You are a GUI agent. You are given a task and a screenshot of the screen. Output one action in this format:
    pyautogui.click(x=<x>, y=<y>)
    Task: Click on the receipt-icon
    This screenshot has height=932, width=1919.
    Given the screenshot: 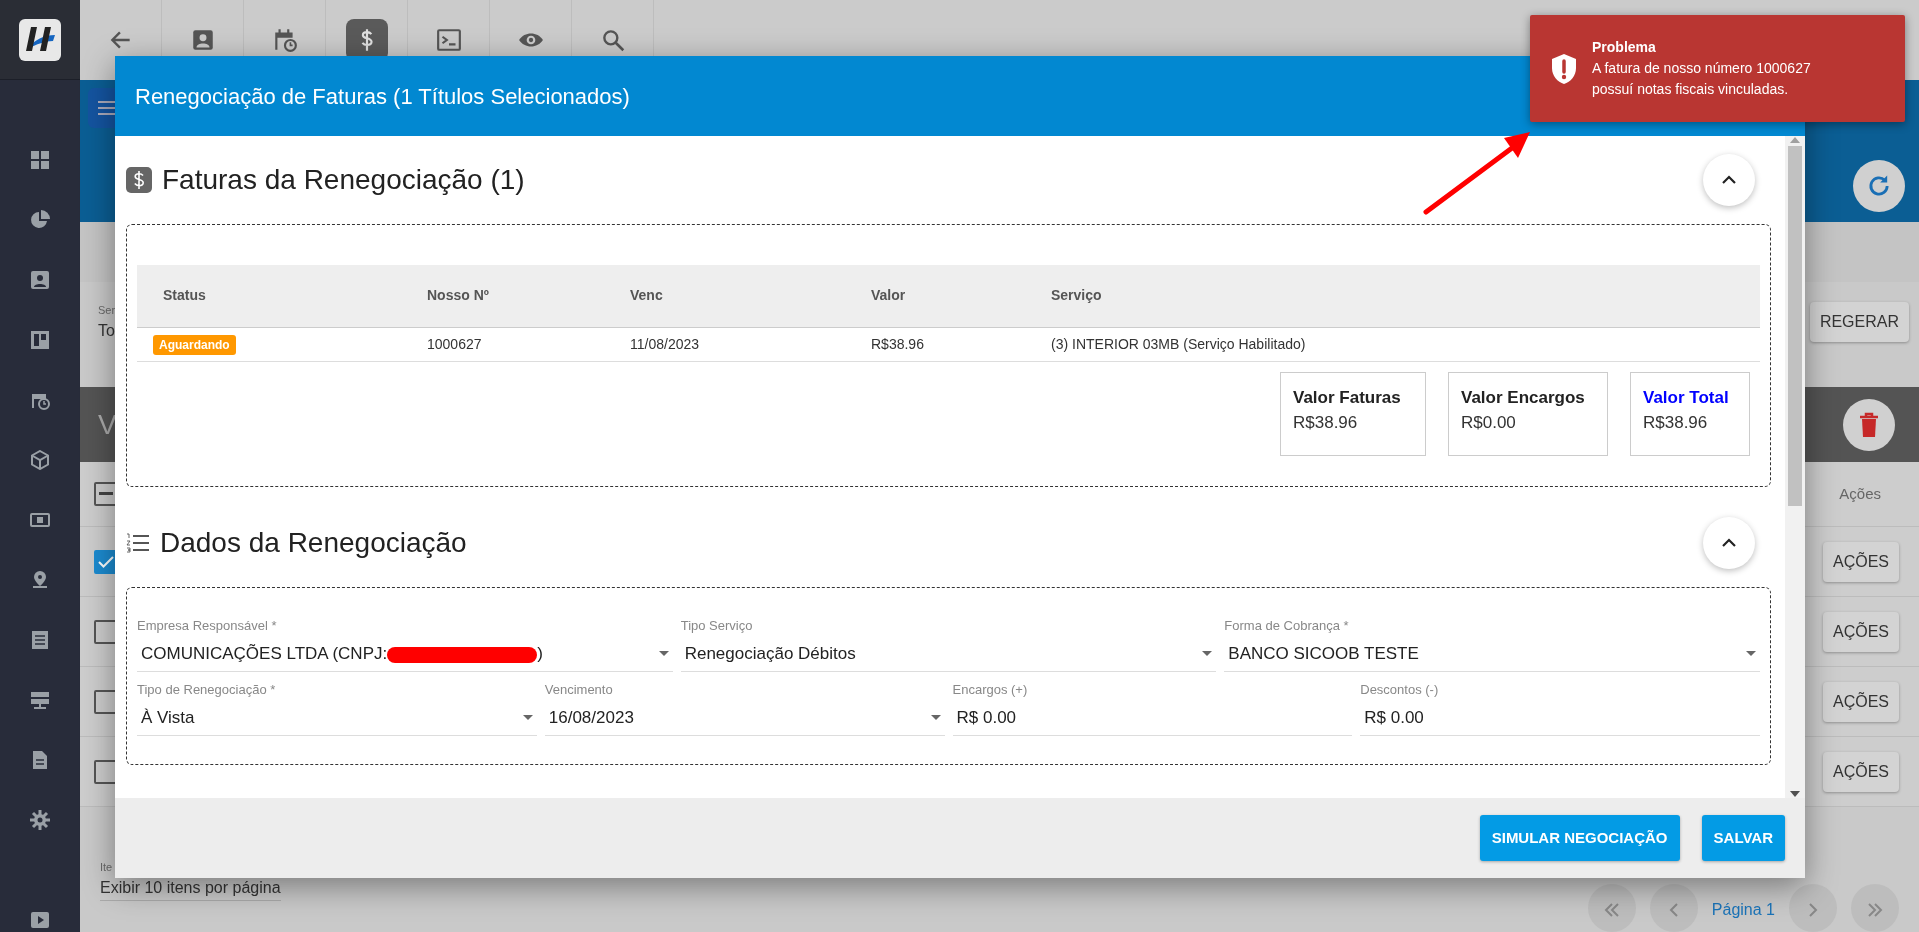 What is the action you would take?
    pyautogui.click(x=40, y=640)
    